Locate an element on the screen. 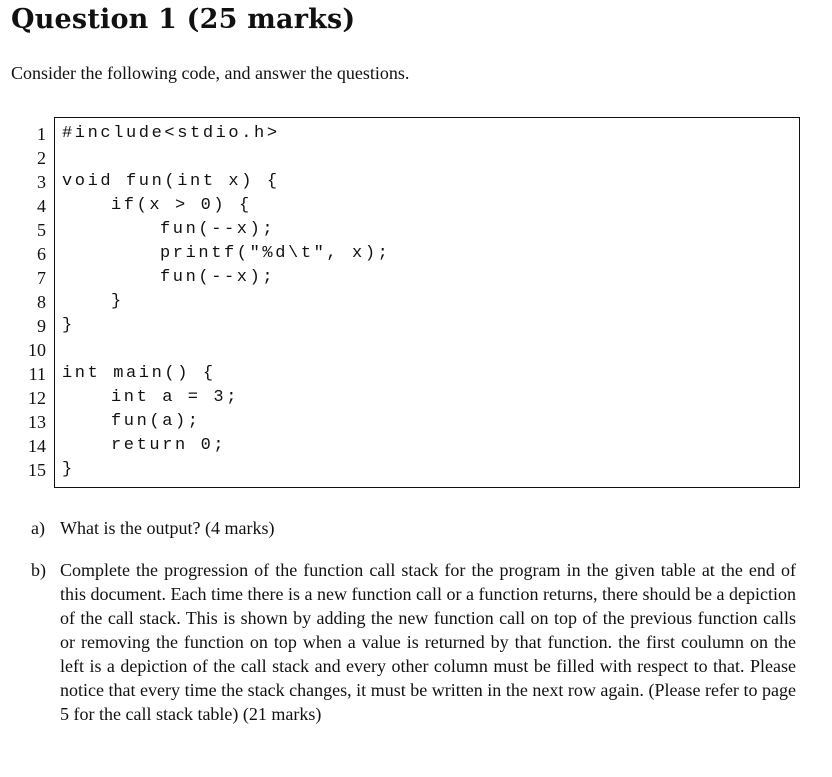  line-number: 10 is located at coordinates (37, 350).